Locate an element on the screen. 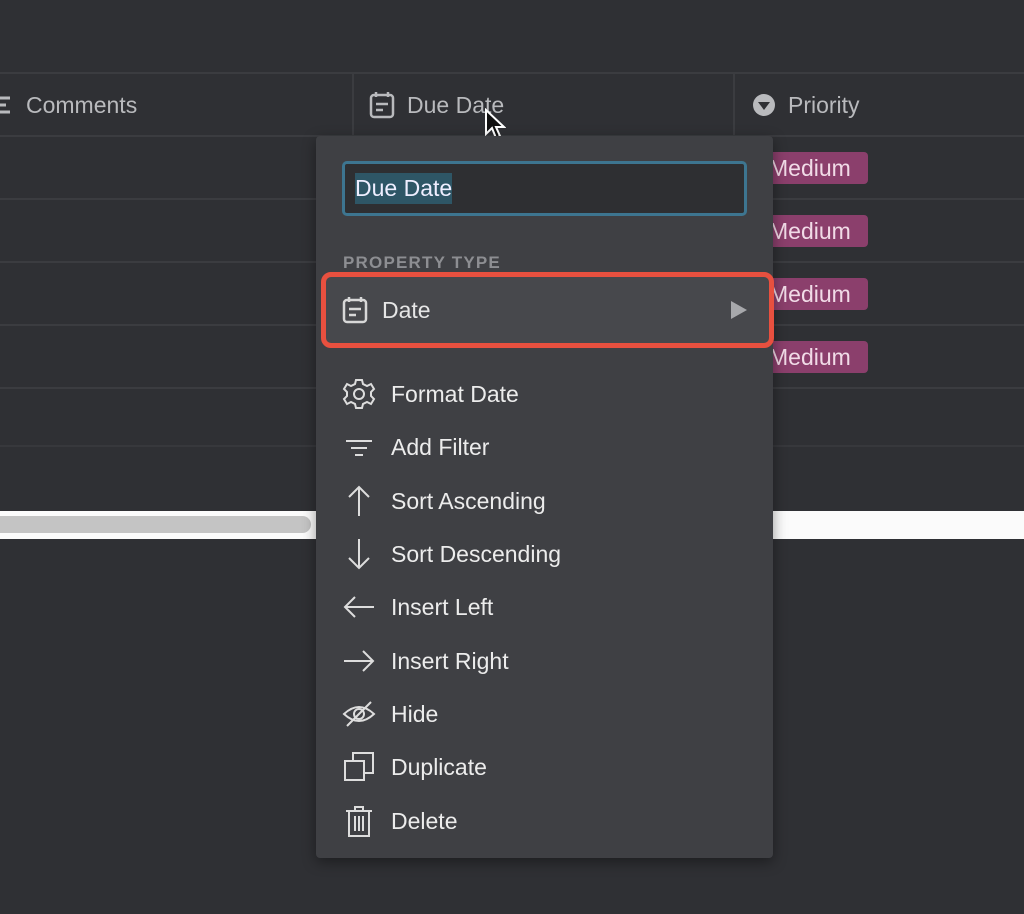 The height and width of the screenshot is (914, 1024). select-dropdown-icon is located at coordinates (764, 105).